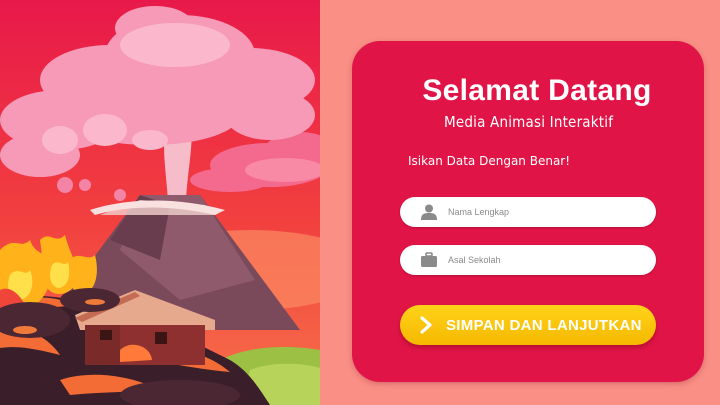 The height and width of the screenshot is (405, 720). What do you see at coordinates (529, 122) in the screenshot?
I see `app-subtitle: Media Animasi Interaktif` at bounding box center [529, 122].